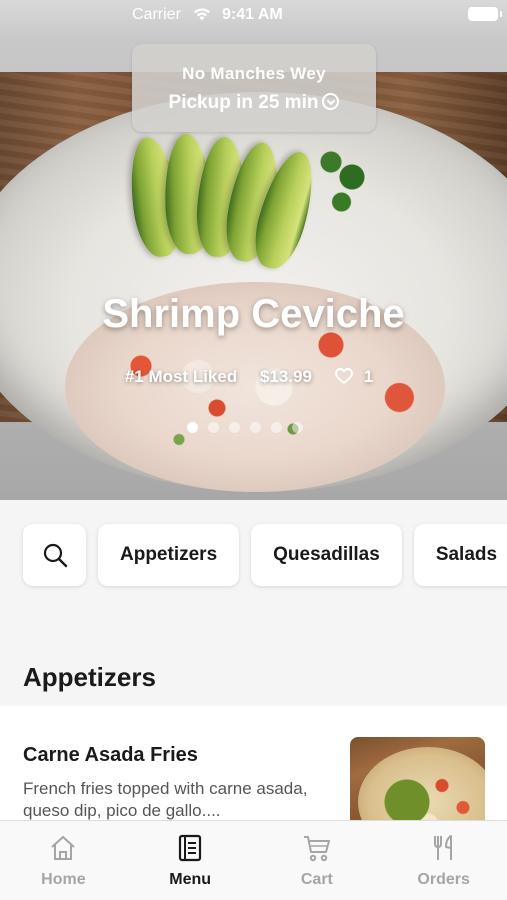 The image size is (507, 900). I want to click on cart-icon, so click(316, 849).